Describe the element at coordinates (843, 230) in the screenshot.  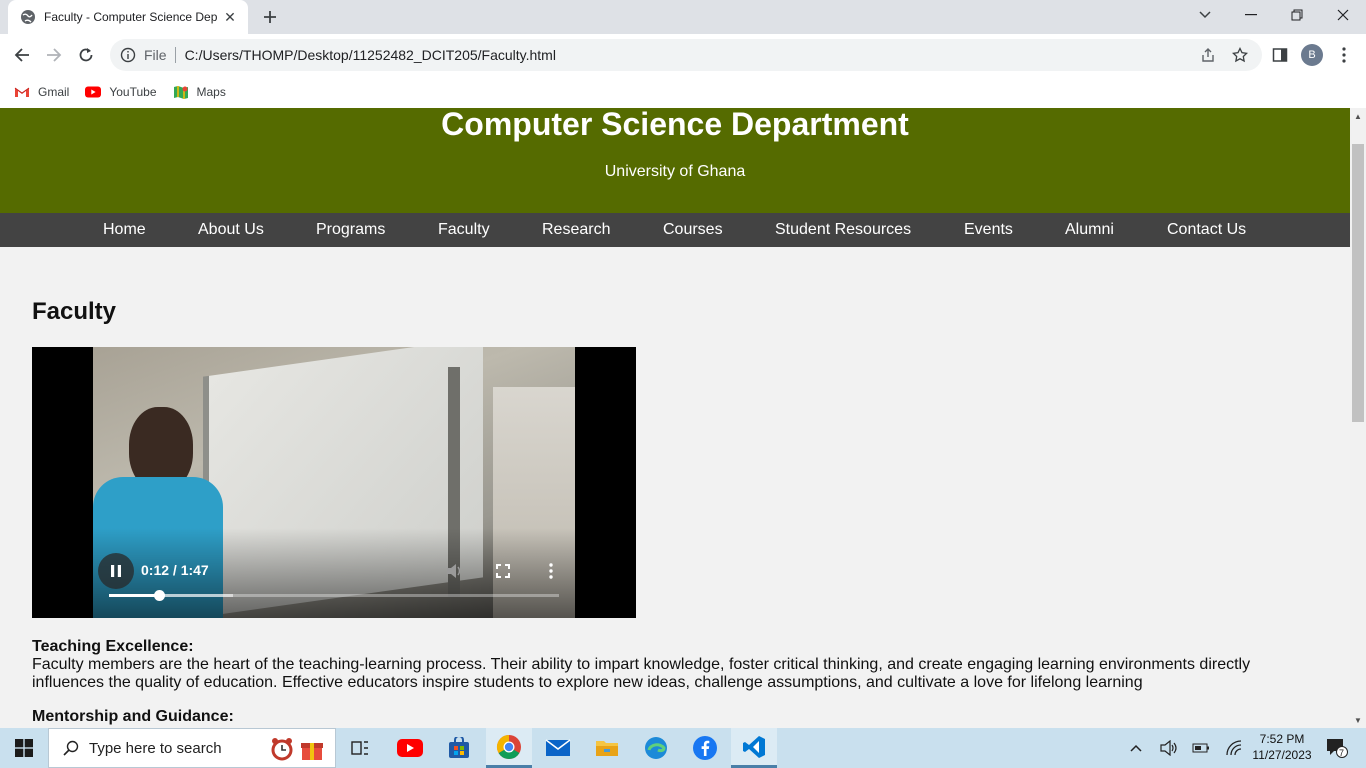
I see `nav-student-resources: Student Resources` at that location.